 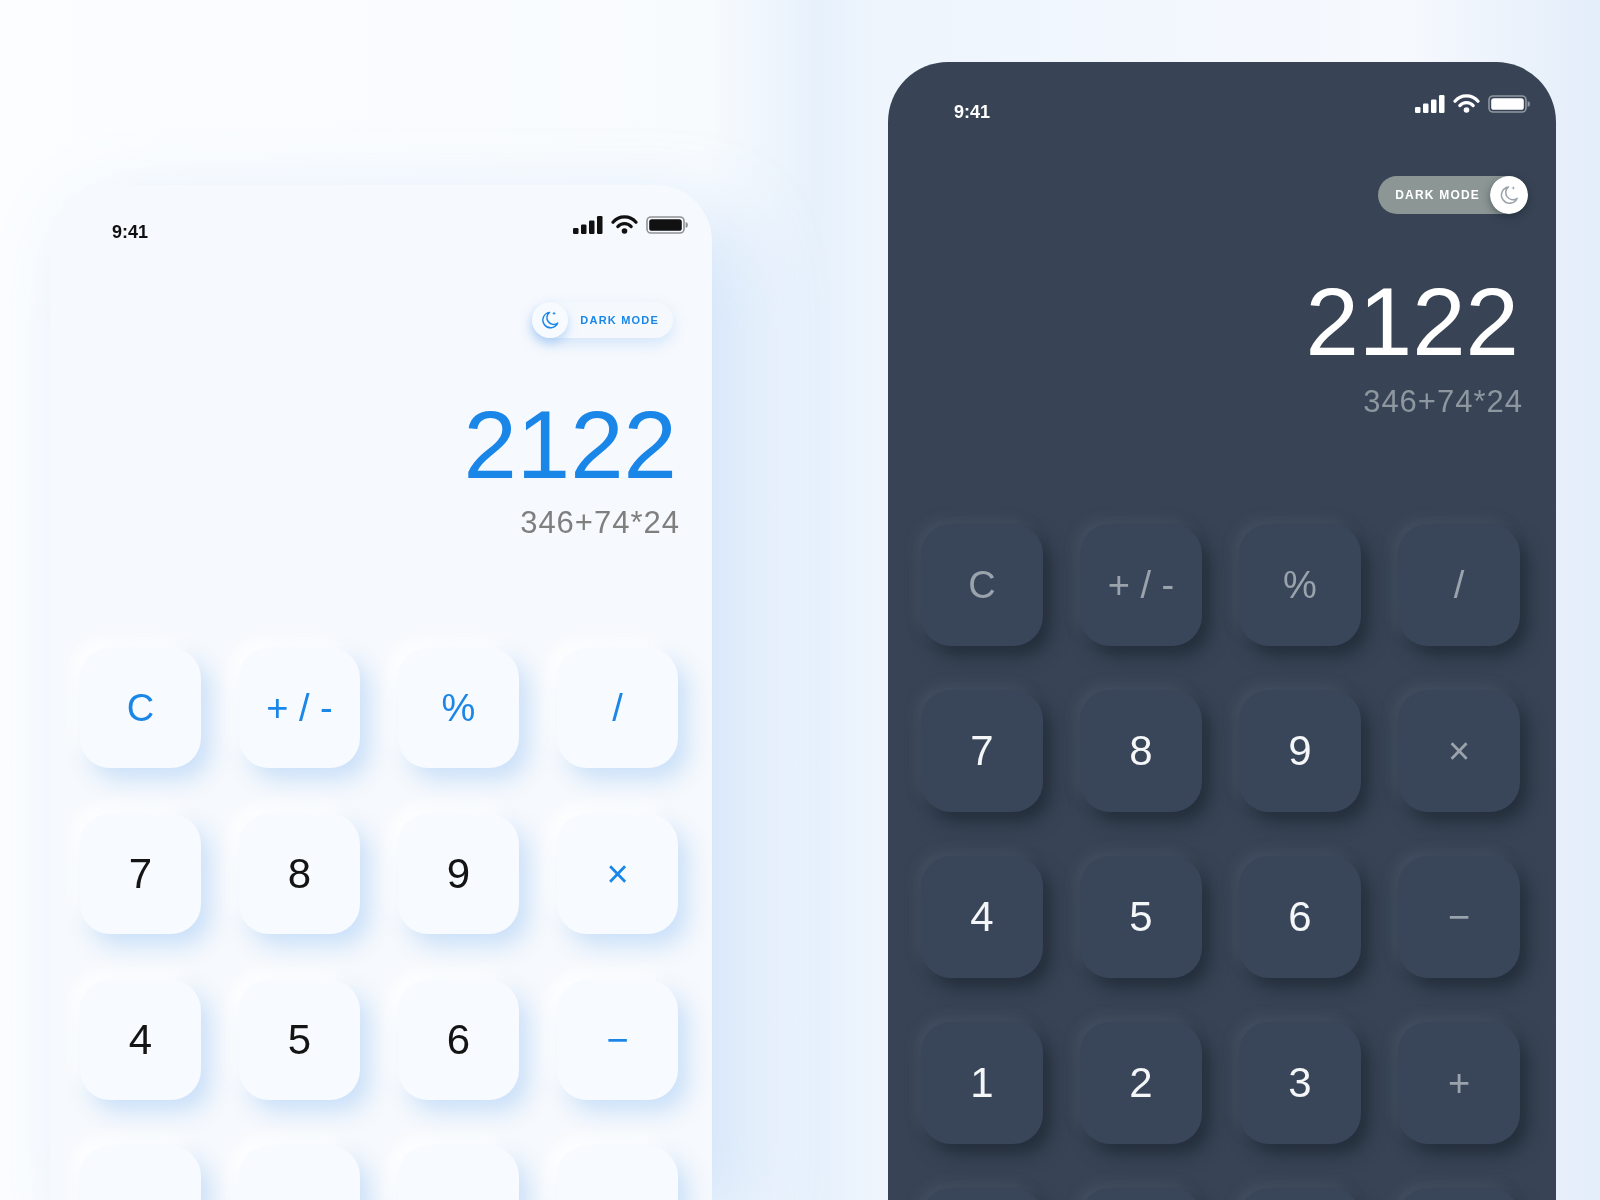 I want to click on dark-mode-toggle: DARK MODE, so click(x=602, y=320).